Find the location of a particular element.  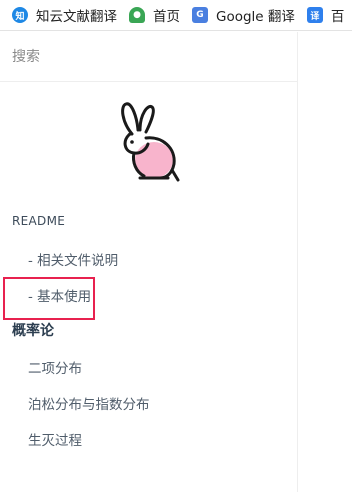

search-input is located at coordinates (147, 57).